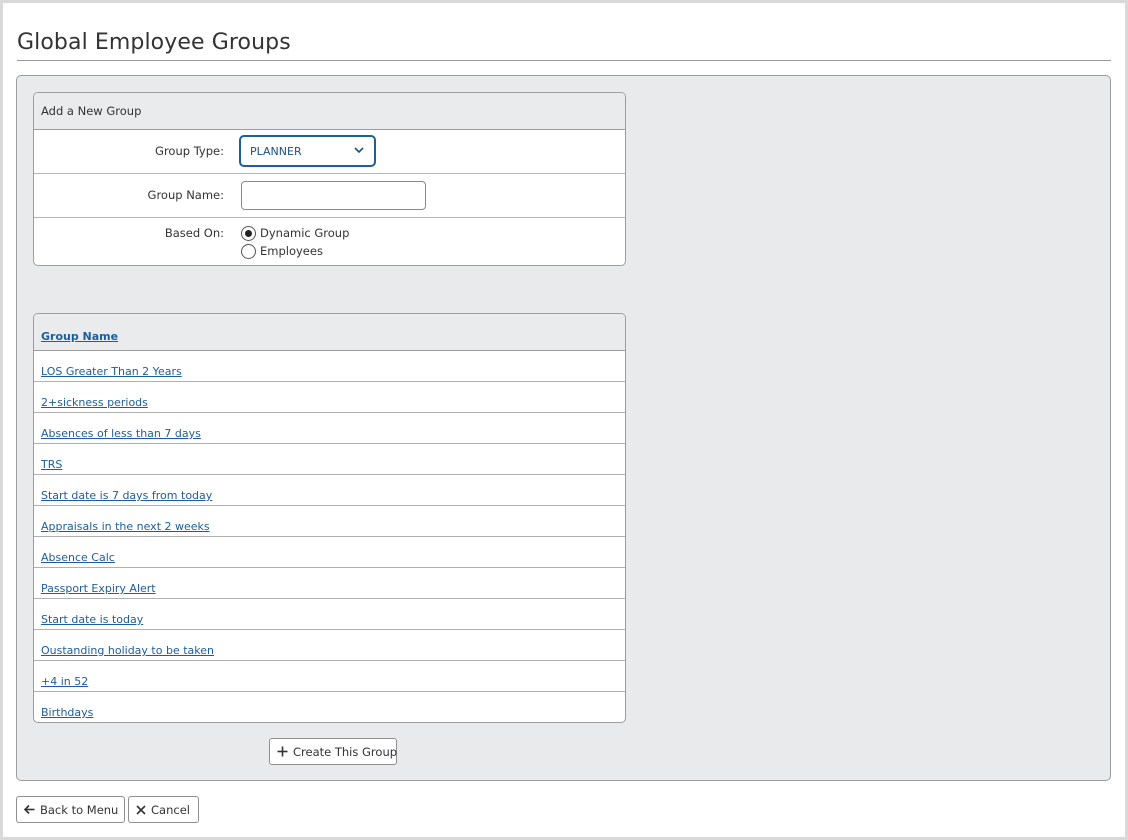 The width and height of the screenshot is (1128, 840). What do you see at coordinates (329, 428) in the screenshot?
I see `list-item: Absences of less than 7 days` at bounding box center [329, 428].